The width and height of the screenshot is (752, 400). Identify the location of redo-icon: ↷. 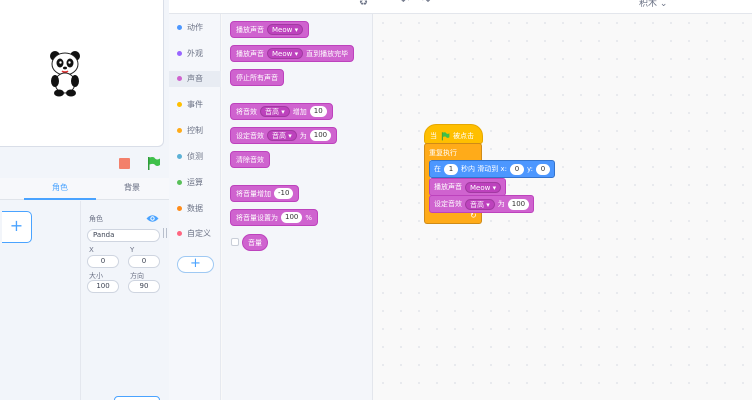
(426, 3).